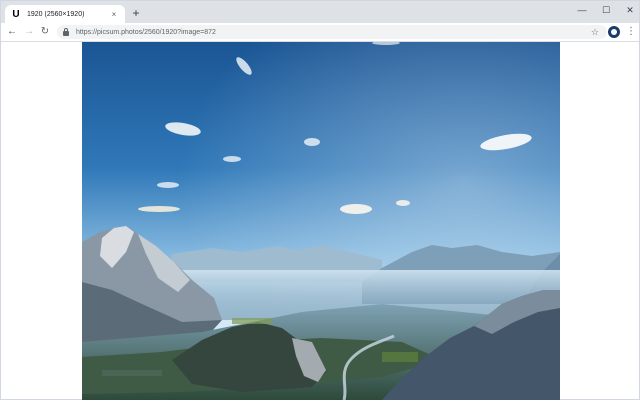 The width and height of the screenshot is (640, 400). I want to click on tab-close-icon: ×, so click(114, 14).